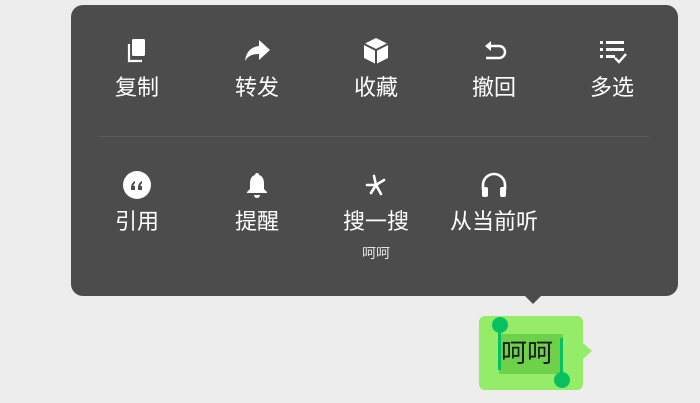 The image size is (700, 403). Describe the element at coordinates (136, 222) in the screenshot. I see `quote-label: 引用` at that location.